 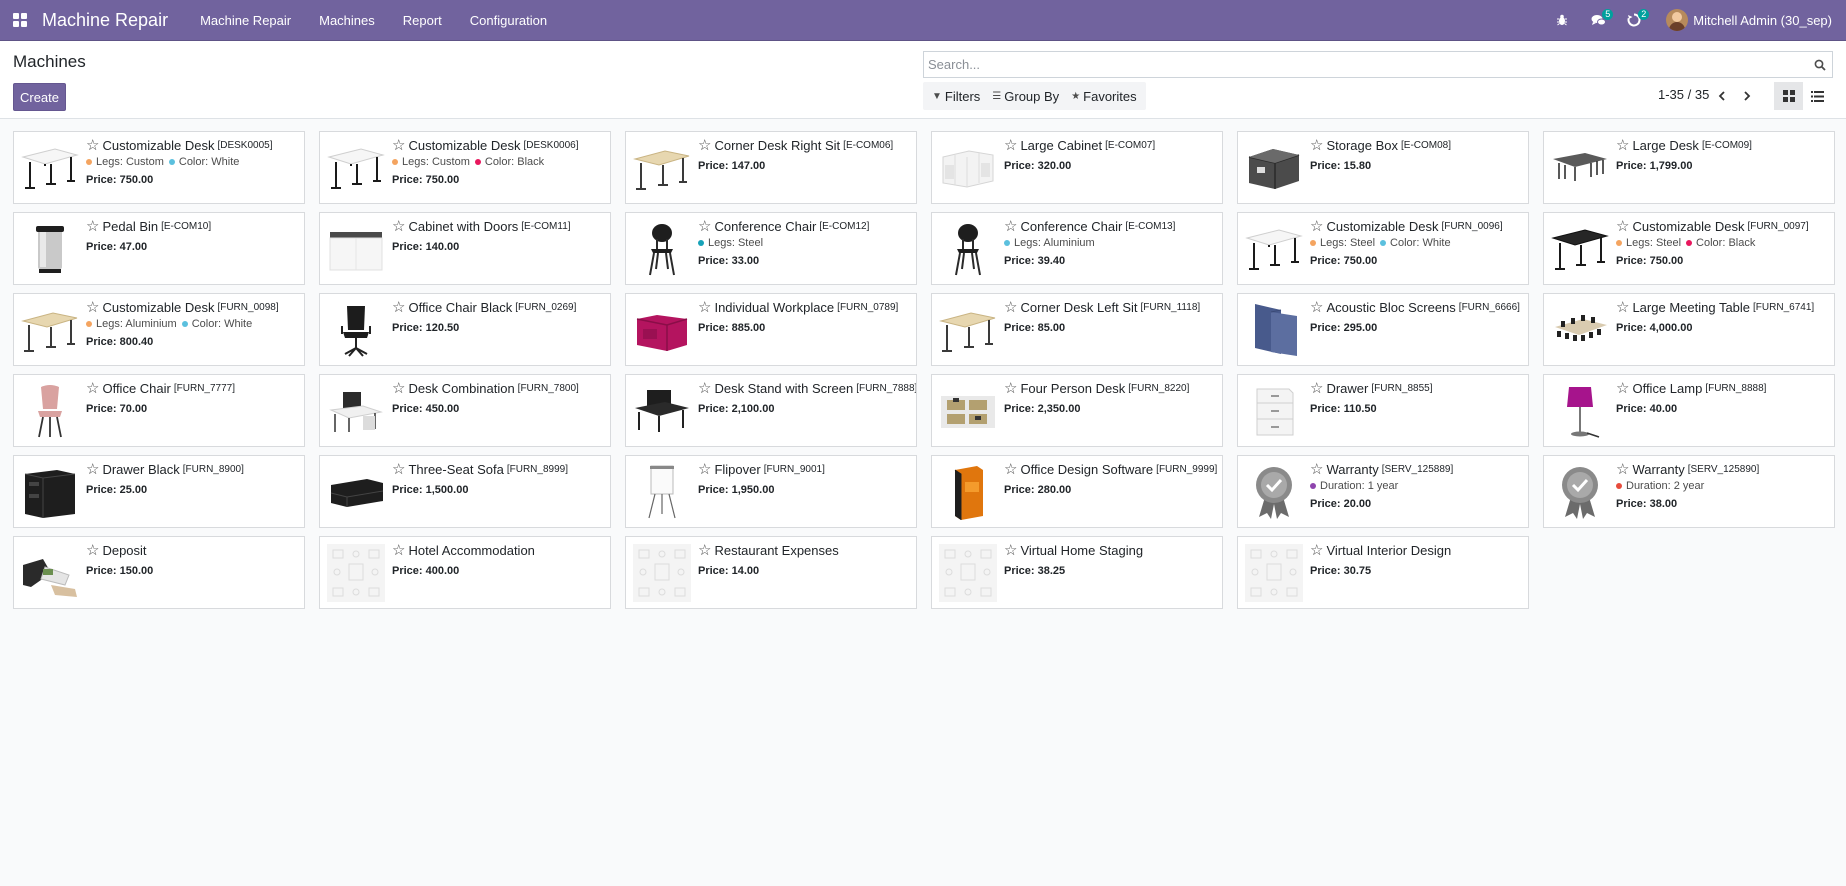 What do you see at coordinates (20, 20) in the screenshot?
I see `apps-menu-icon` at bounding box center [20, 20].